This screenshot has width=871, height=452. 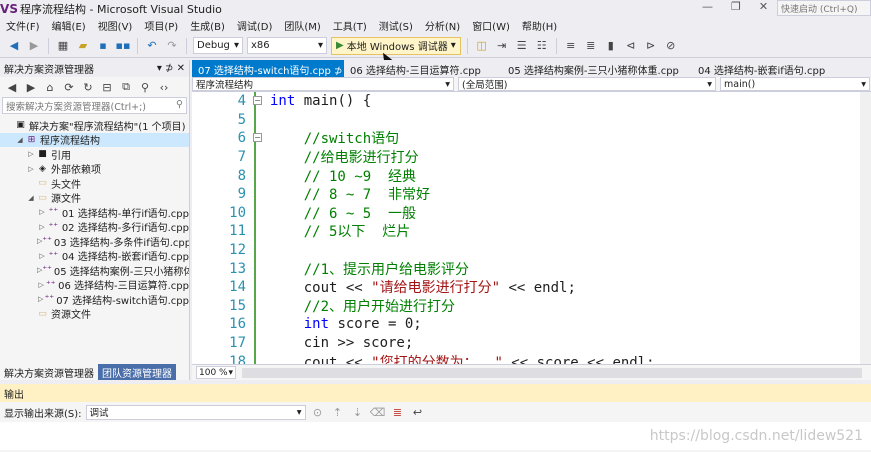 What do you see at coordinates (218, 45) in the screenshot?
I see `configuration-dropdown: Debug ▾` at bounding box center [218, 45].